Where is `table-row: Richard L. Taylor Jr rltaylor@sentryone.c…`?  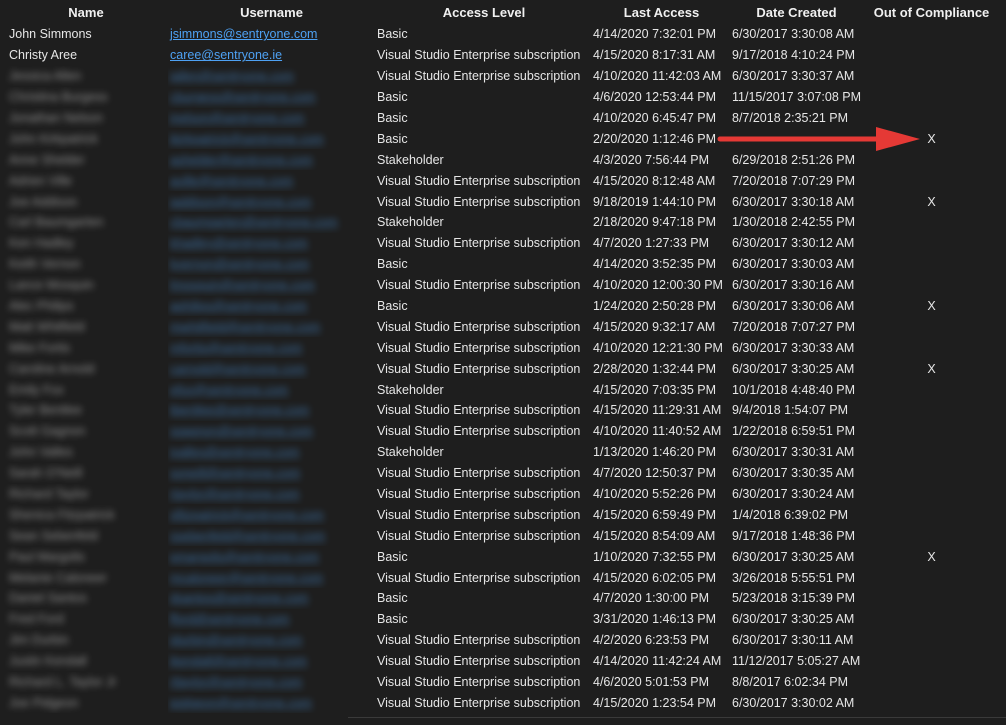
table-row: Richard L. Taylor Jr rltaylor@sentryone.c… is located at coordinates (502, 682).